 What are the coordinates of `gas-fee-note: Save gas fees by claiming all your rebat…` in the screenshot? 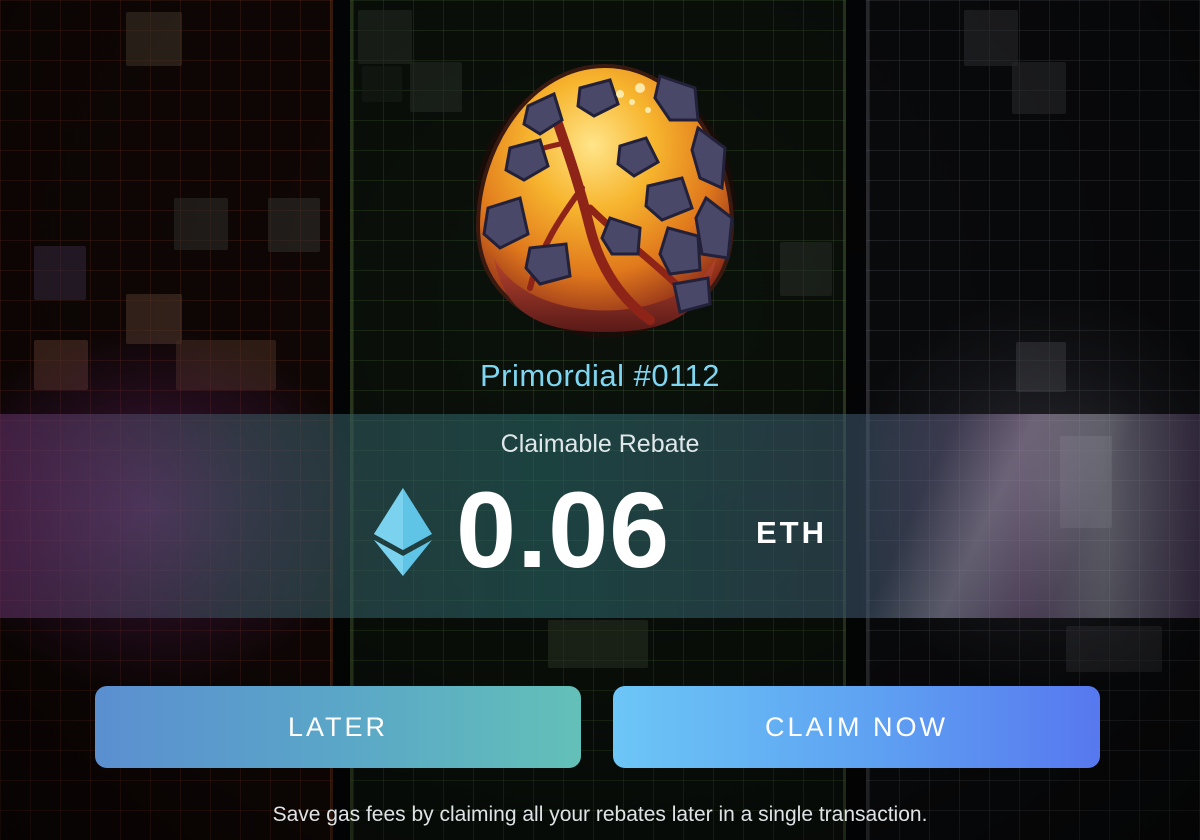 It's located at (600, 814).